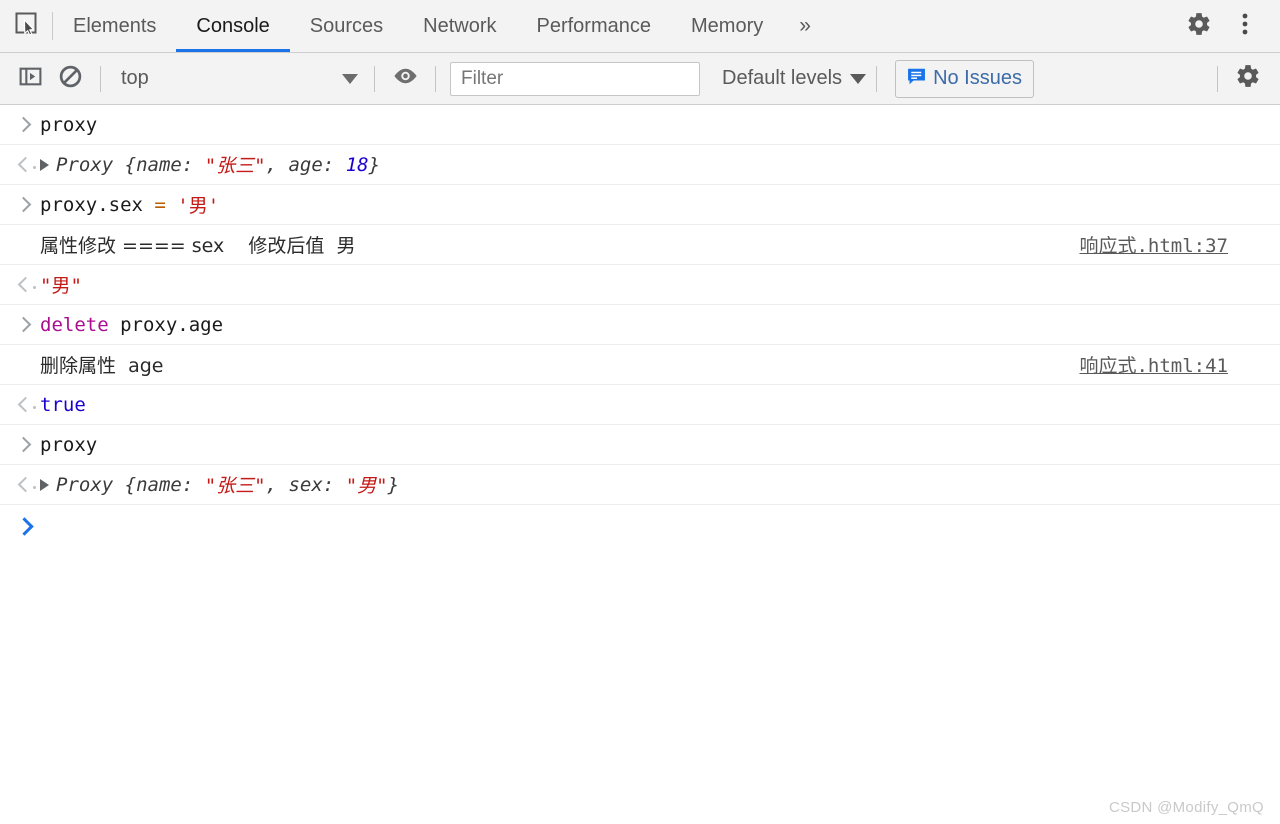 The height and width of the screenshot is (824, 1280). What do you see at coordinates (135, 78) in the screenshot?
I see `execution-context-label: top` at bounding box center [135, 78].